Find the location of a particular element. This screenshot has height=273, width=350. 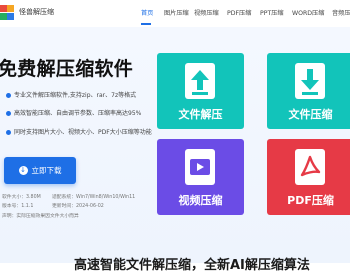

upload-arrow-icon is located at coordinates (200, 81).